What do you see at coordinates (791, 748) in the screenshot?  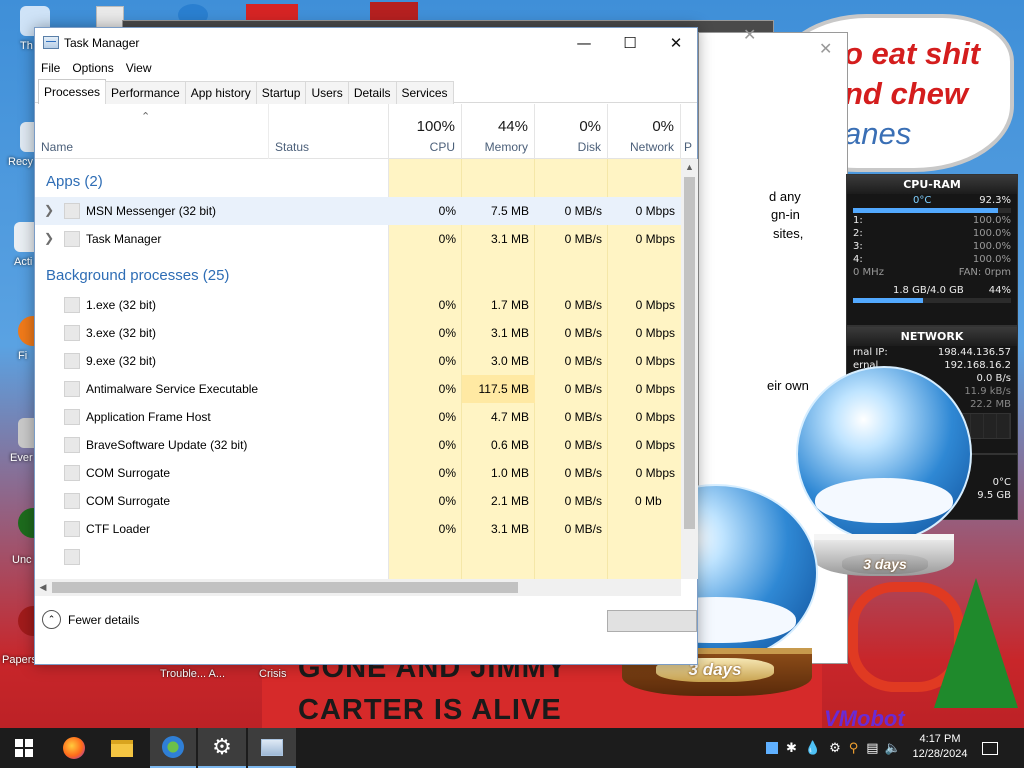 I see `tray-app-icon: ✱` at bounding box center [791, 748].